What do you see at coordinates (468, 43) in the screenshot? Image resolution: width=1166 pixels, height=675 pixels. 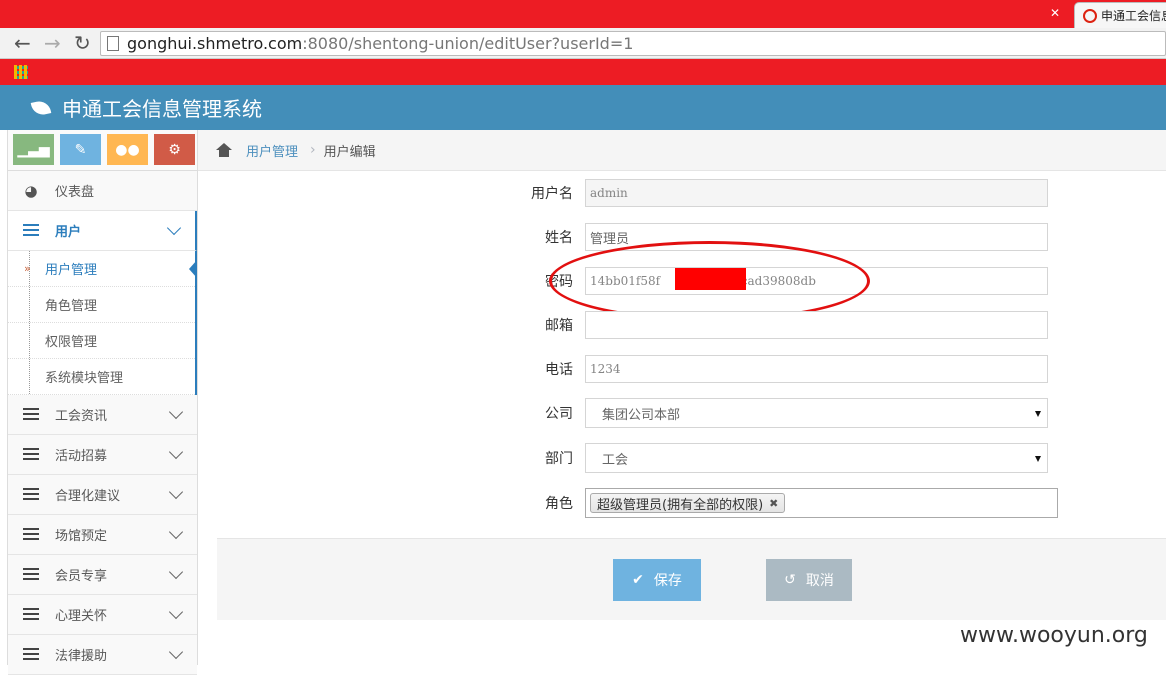 I see `url-path: :8080/shentong-union/editUser?userId=1` at bounding box center [468, 43].